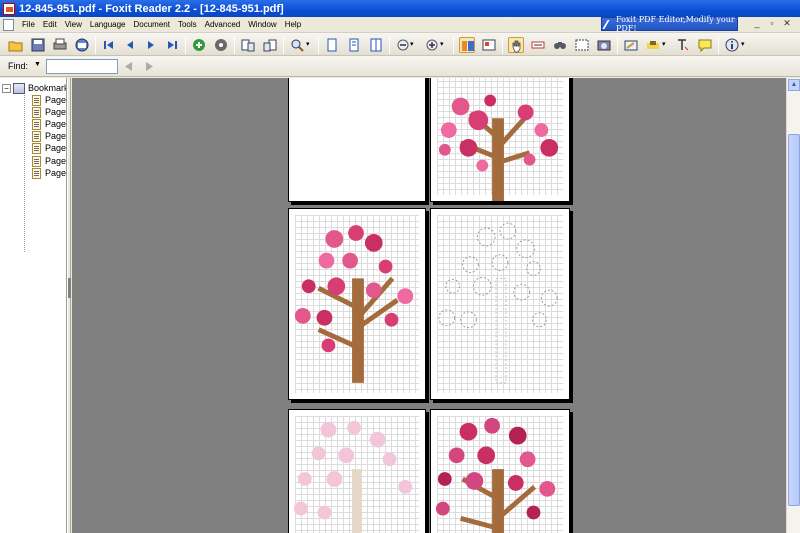 This screenshot has width=800, height=533. I want to click on menu-file: File, so click(28, 25).